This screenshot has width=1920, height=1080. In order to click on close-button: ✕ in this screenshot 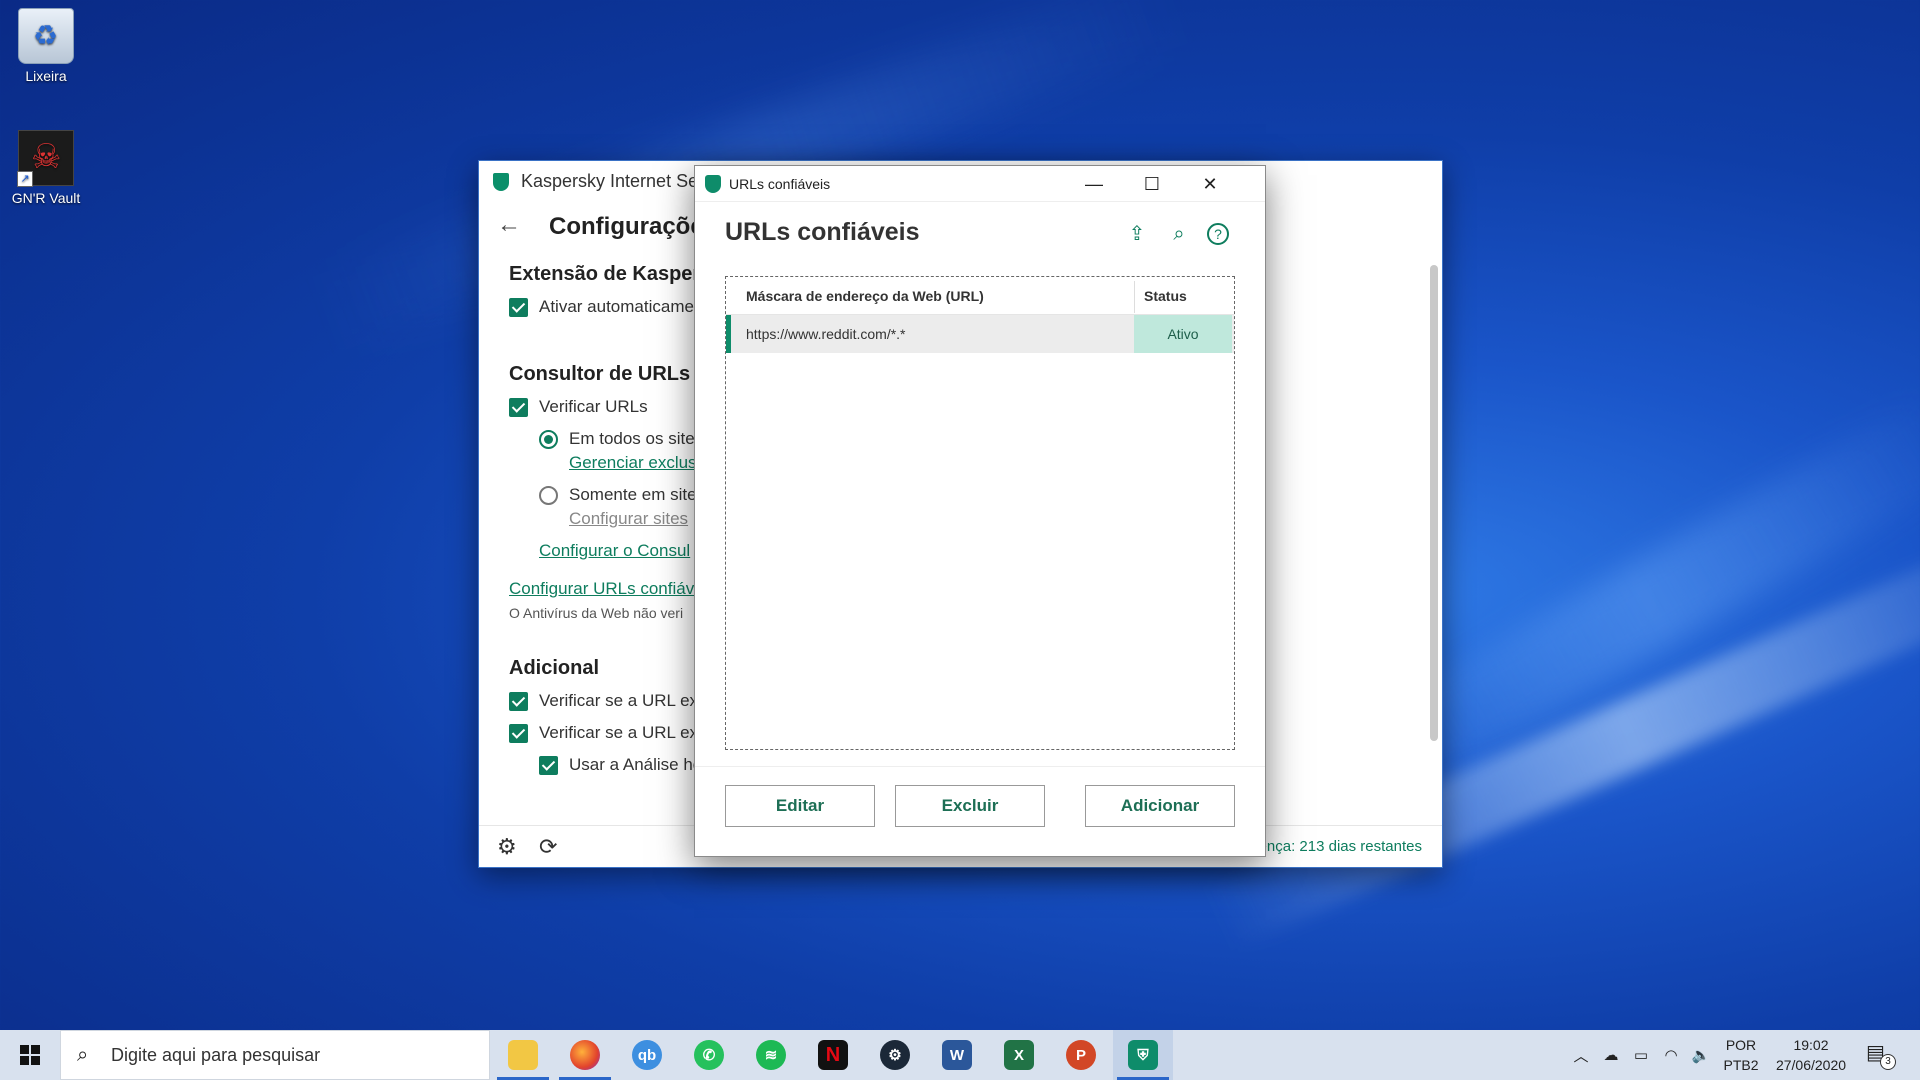, I will do `click(1210, 184)`.